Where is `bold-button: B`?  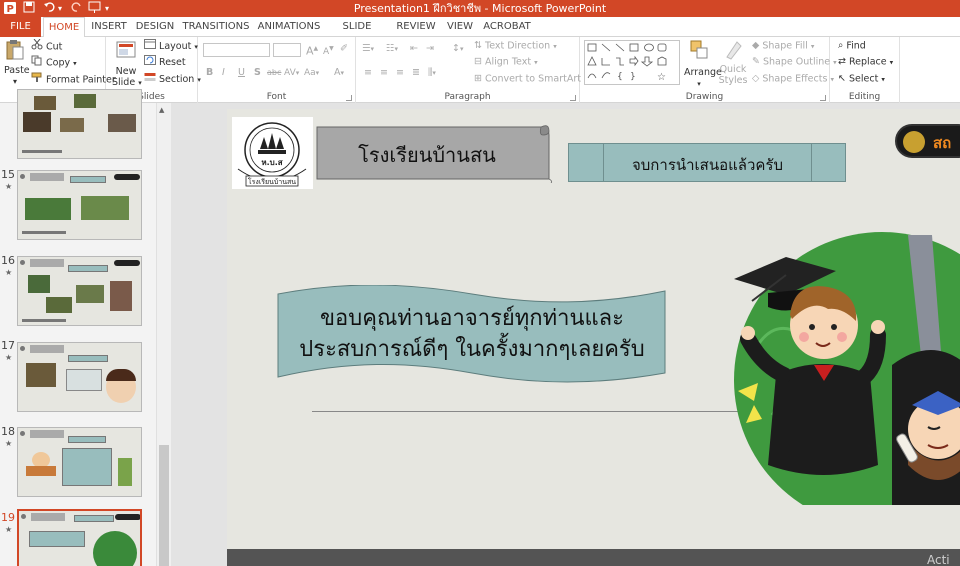 bold-button: B is located at coordinates (209, 73).